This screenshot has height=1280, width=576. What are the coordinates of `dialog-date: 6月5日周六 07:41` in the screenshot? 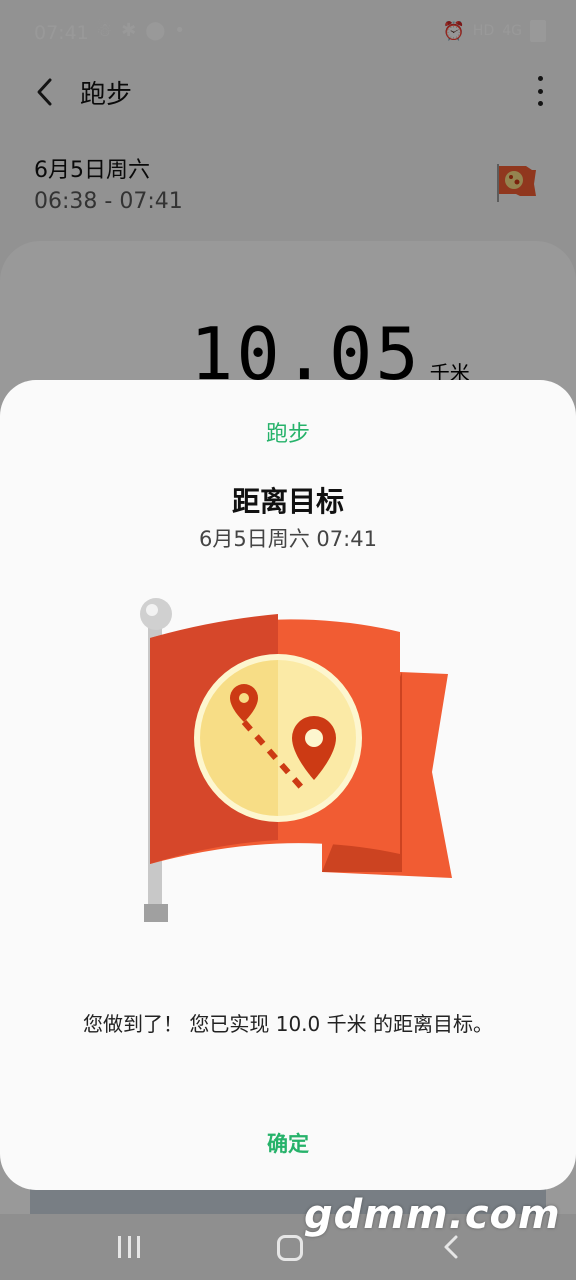 It's located at (288, 539).